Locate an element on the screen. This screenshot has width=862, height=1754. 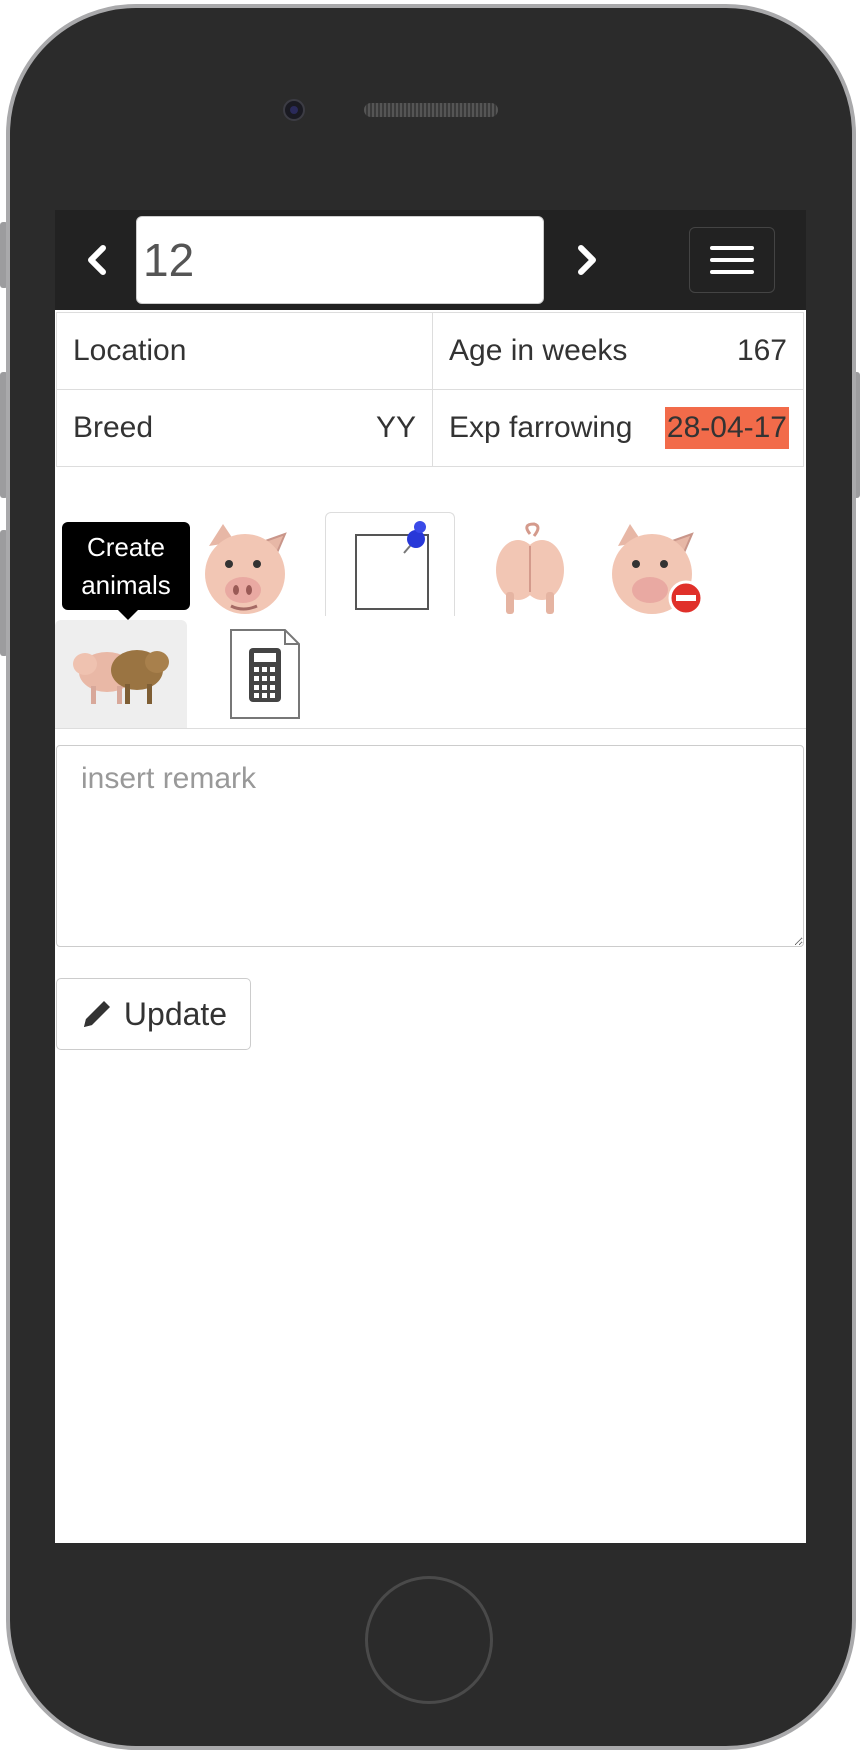
tab-remove-pig is located at coordinates (658, 568).